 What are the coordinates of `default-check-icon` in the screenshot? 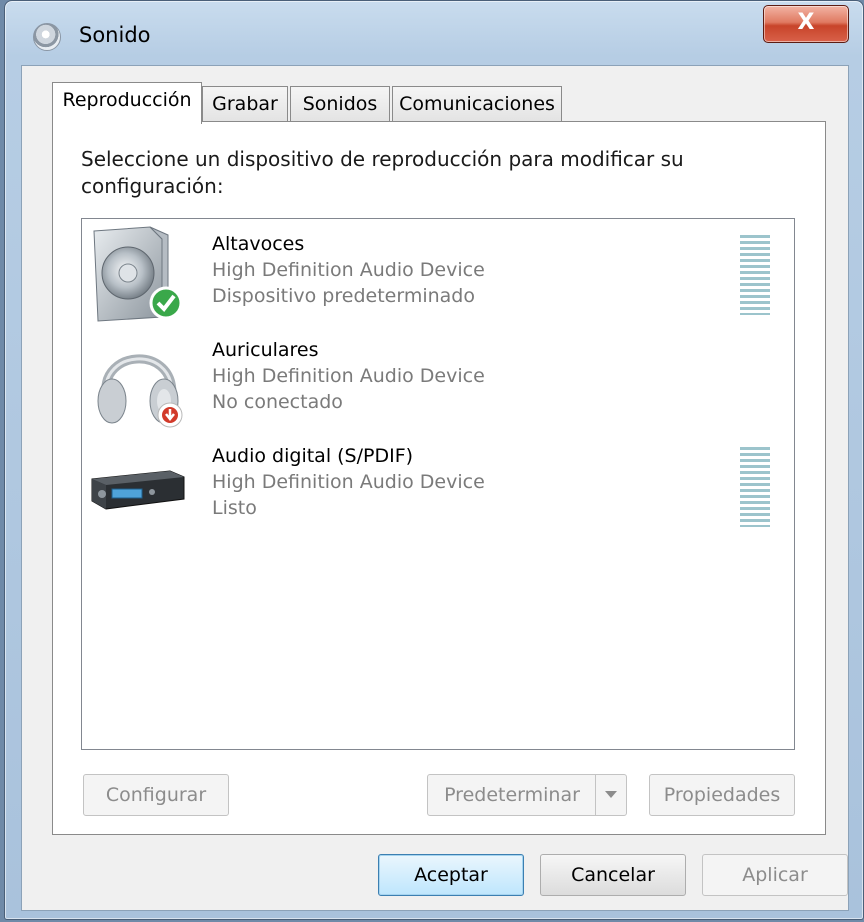 It's located at (166, 303).